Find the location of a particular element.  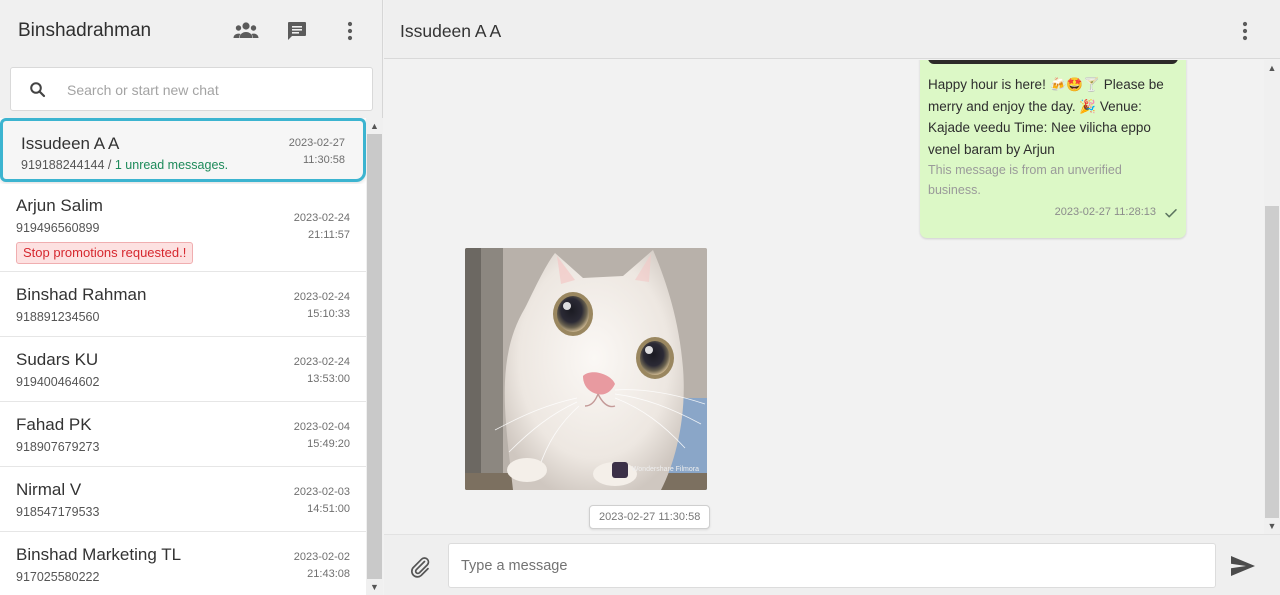

watermark: Wondershare Filmora is located at coordinates (655, 470).